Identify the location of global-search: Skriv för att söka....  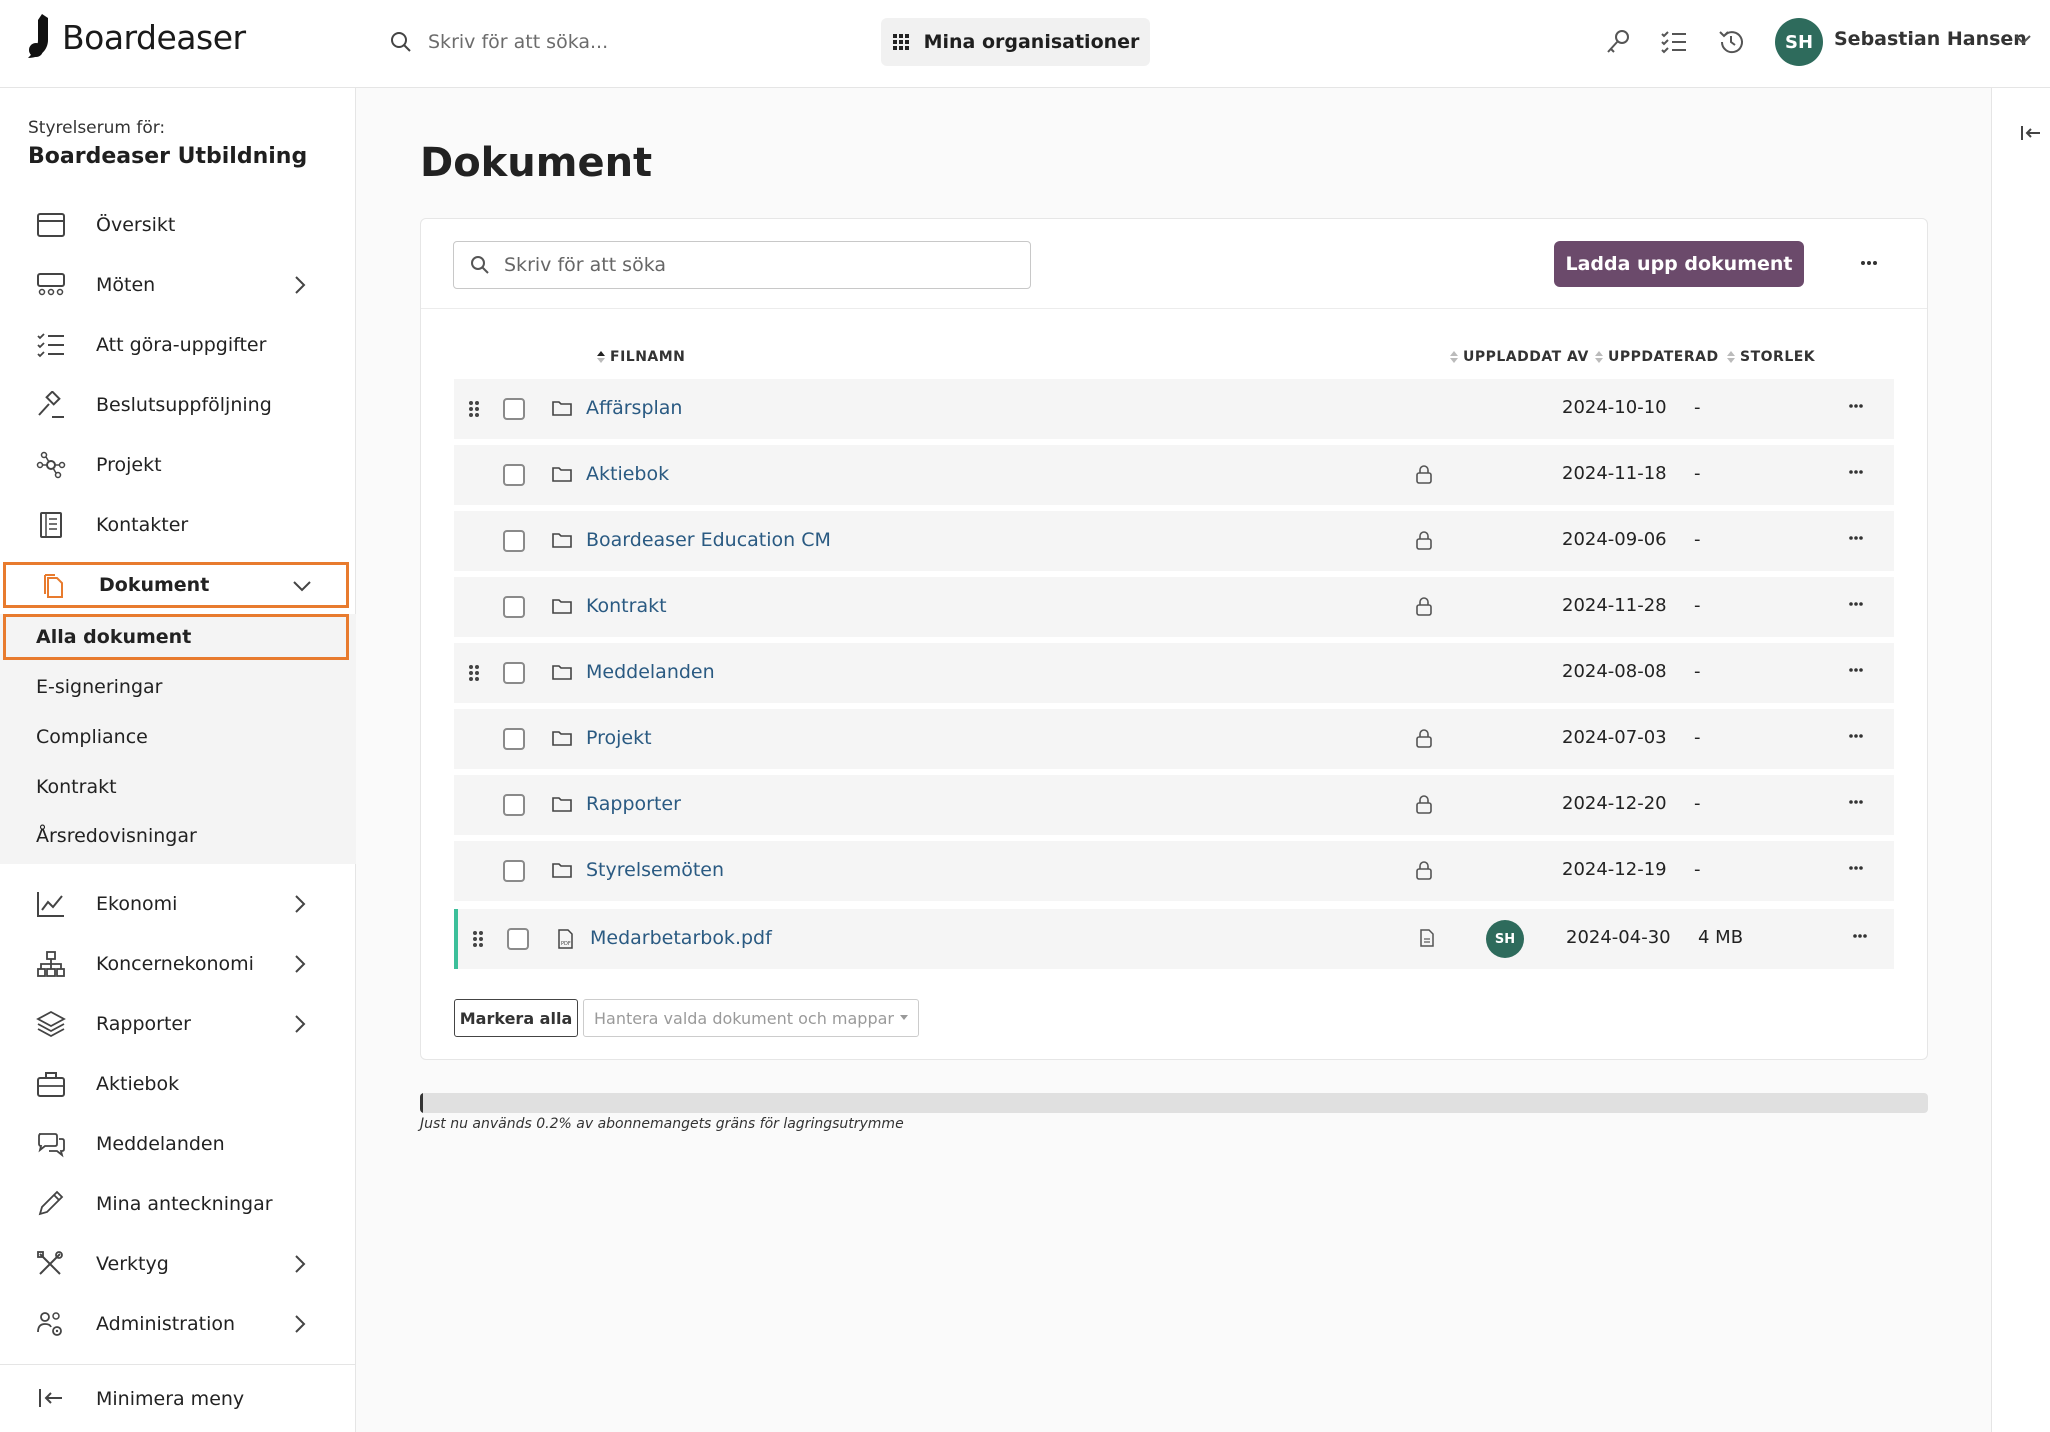
(605, 42).